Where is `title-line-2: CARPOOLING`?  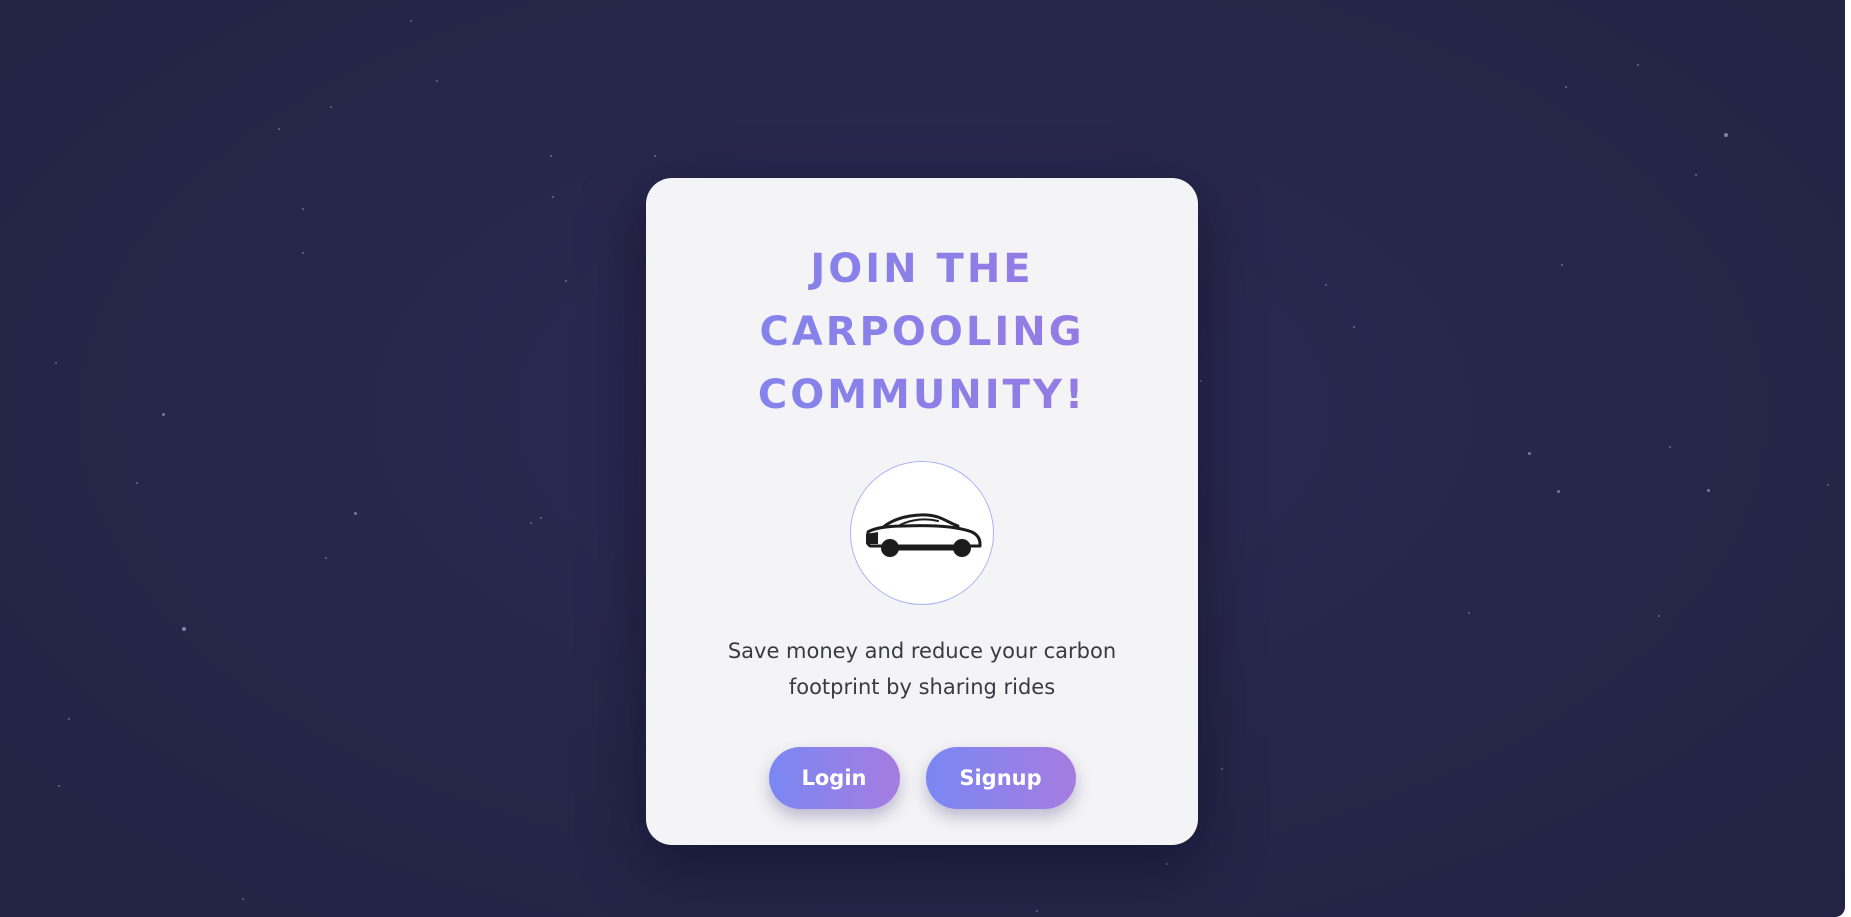 title-line-2: CARPOOLING is located at coordinates (922, 332).